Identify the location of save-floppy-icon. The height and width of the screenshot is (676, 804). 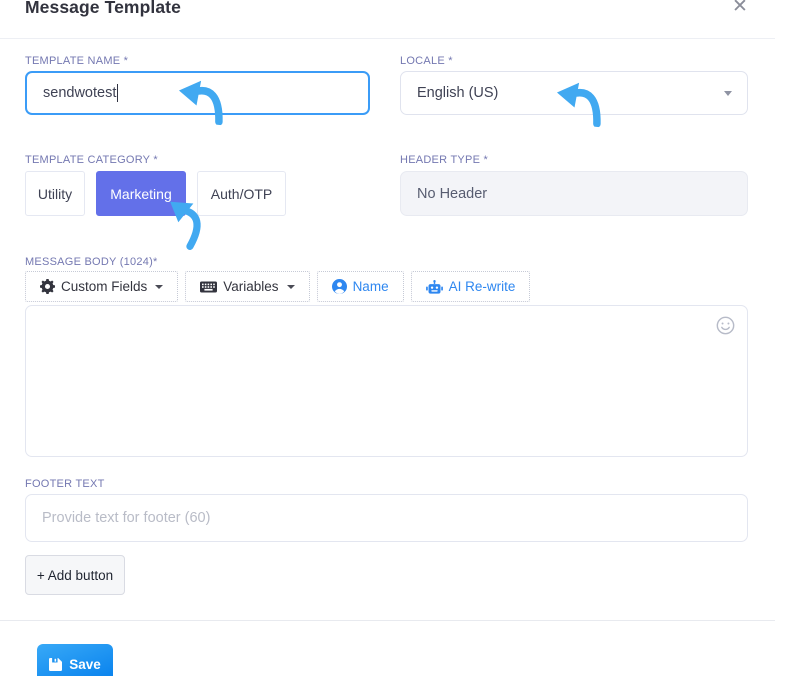
(56, 664).